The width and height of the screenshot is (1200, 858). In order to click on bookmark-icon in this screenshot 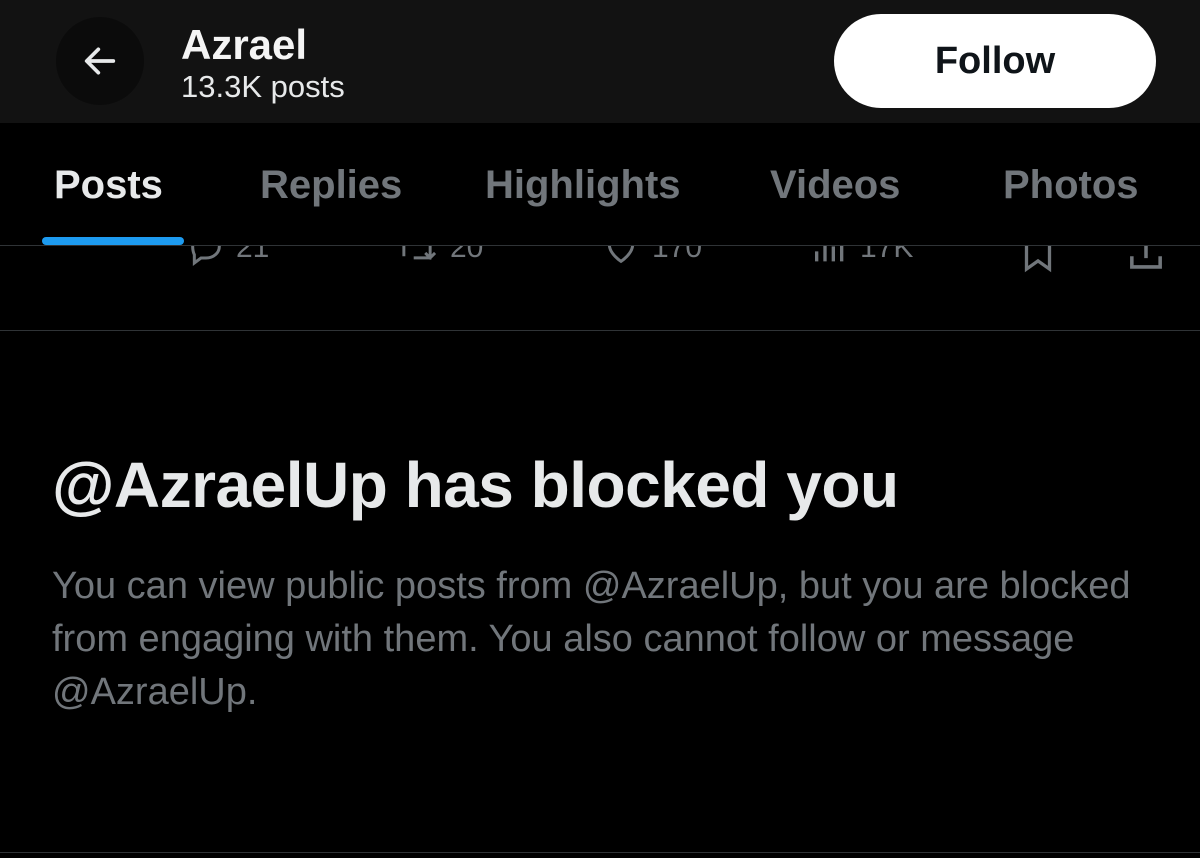, I will do `click(1038, 259)`.